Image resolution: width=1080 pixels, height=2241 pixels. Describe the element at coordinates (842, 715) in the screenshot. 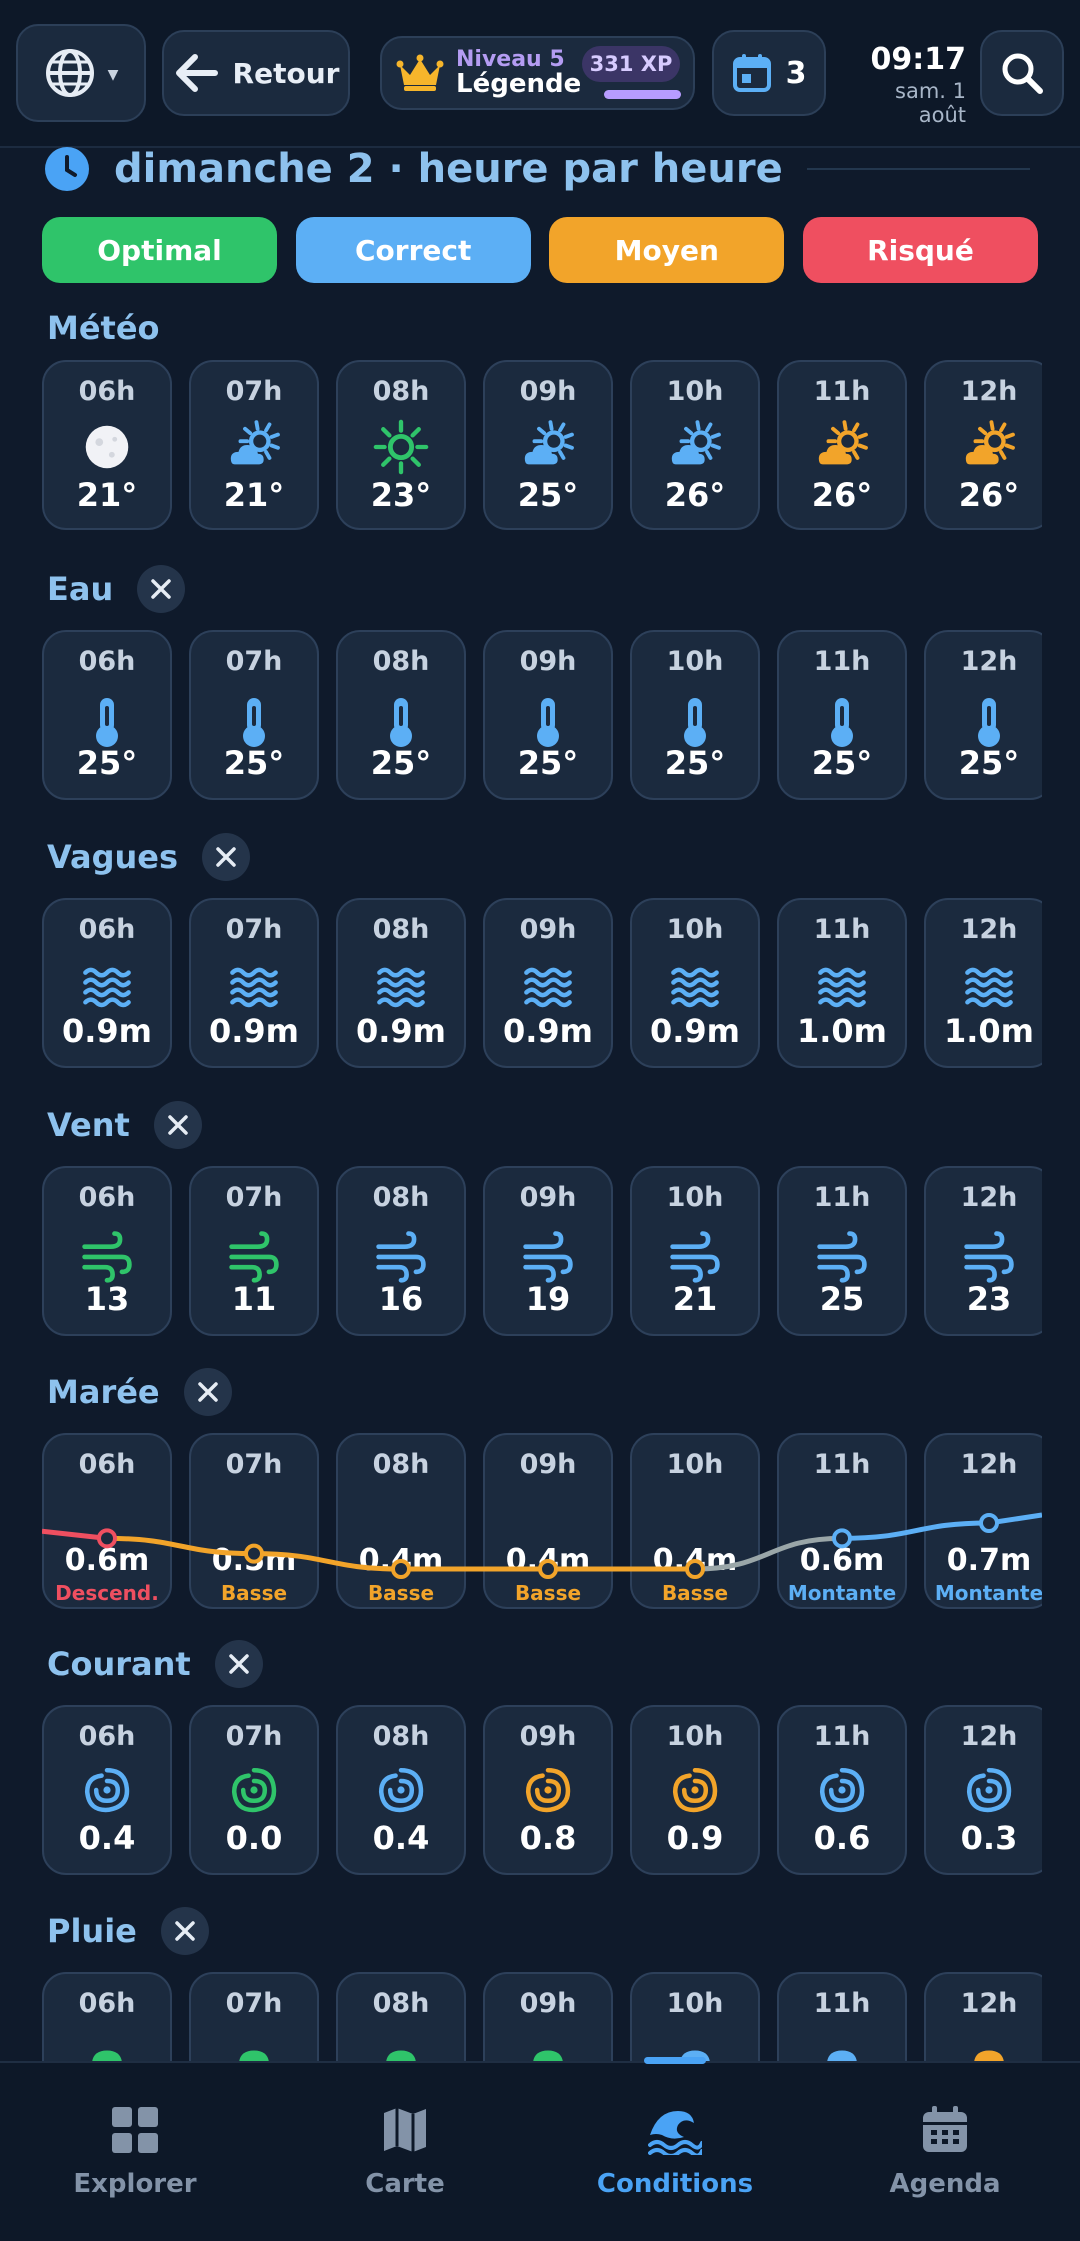

I see `hour-card: 11h 25°` at that location.